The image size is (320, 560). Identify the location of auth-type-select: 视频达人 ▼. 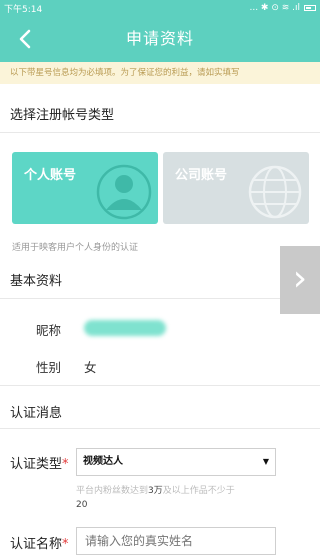
(176, 462).